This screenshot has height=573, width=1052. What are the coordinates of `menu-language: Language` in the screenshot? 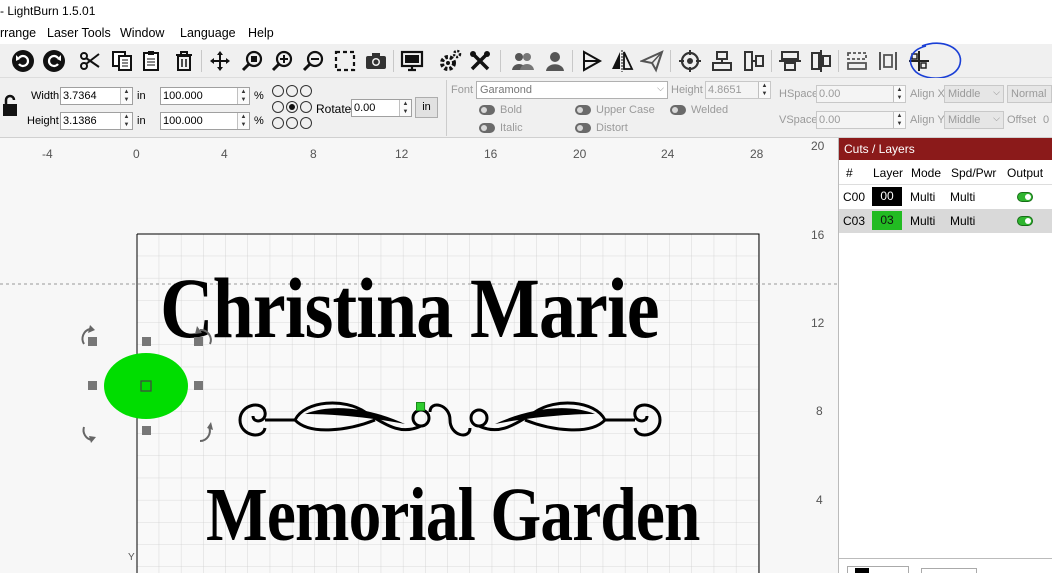 It's located at (208, 33).